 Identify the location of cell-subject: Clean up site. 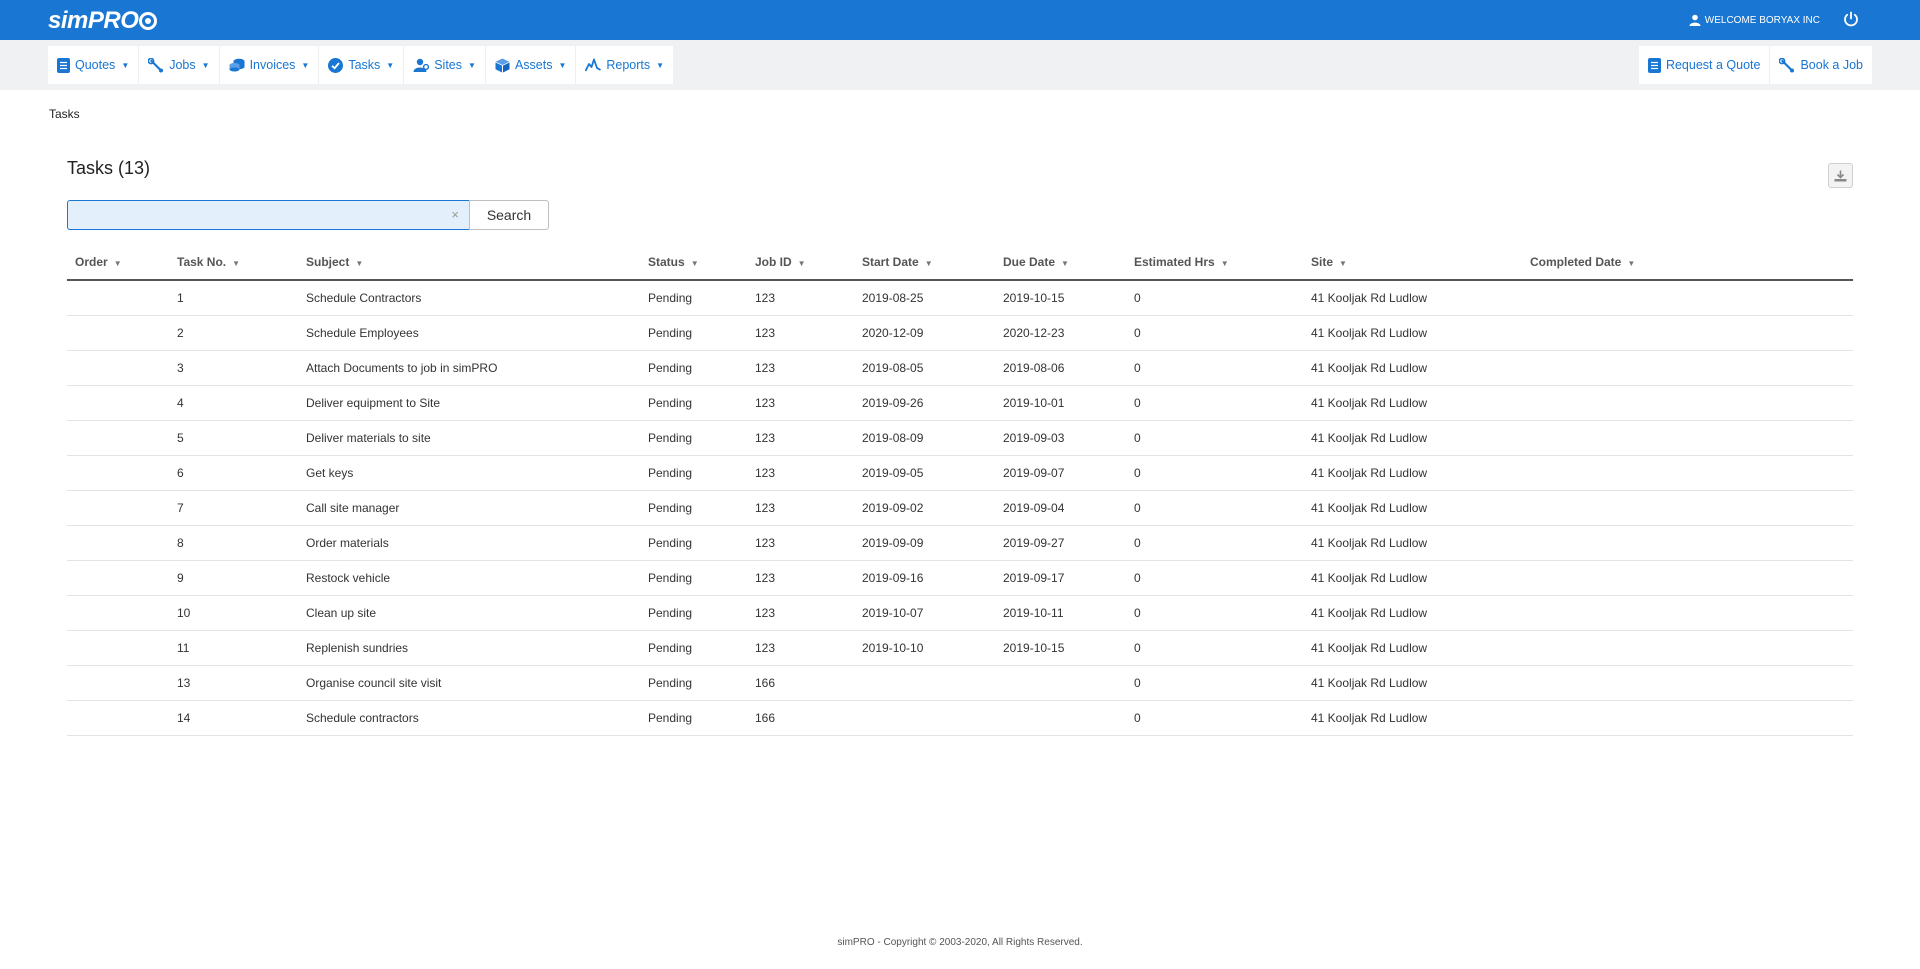
(469, 613).